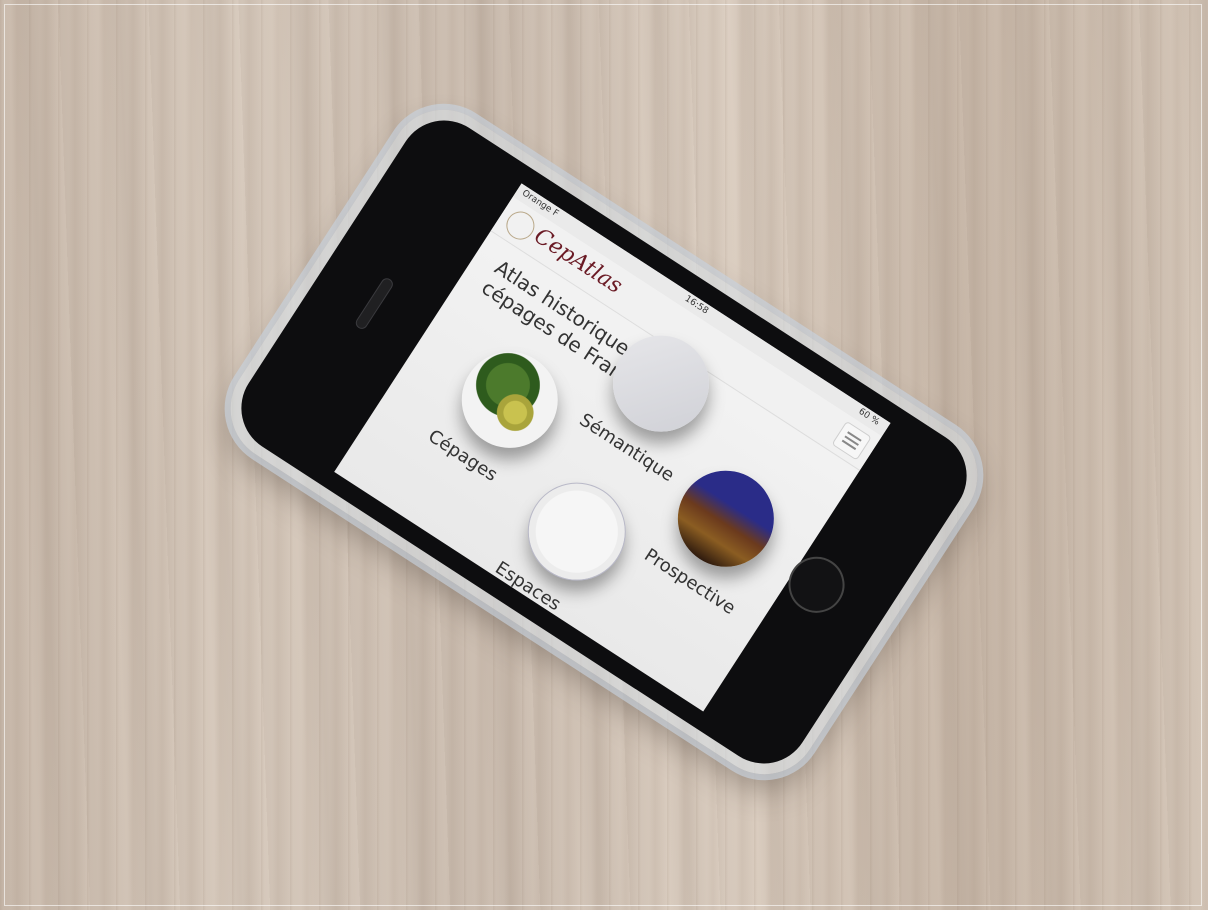  Describe the element at coordinates (374, 303) in the screenshot. I see `earpiece-speaker` at that location.